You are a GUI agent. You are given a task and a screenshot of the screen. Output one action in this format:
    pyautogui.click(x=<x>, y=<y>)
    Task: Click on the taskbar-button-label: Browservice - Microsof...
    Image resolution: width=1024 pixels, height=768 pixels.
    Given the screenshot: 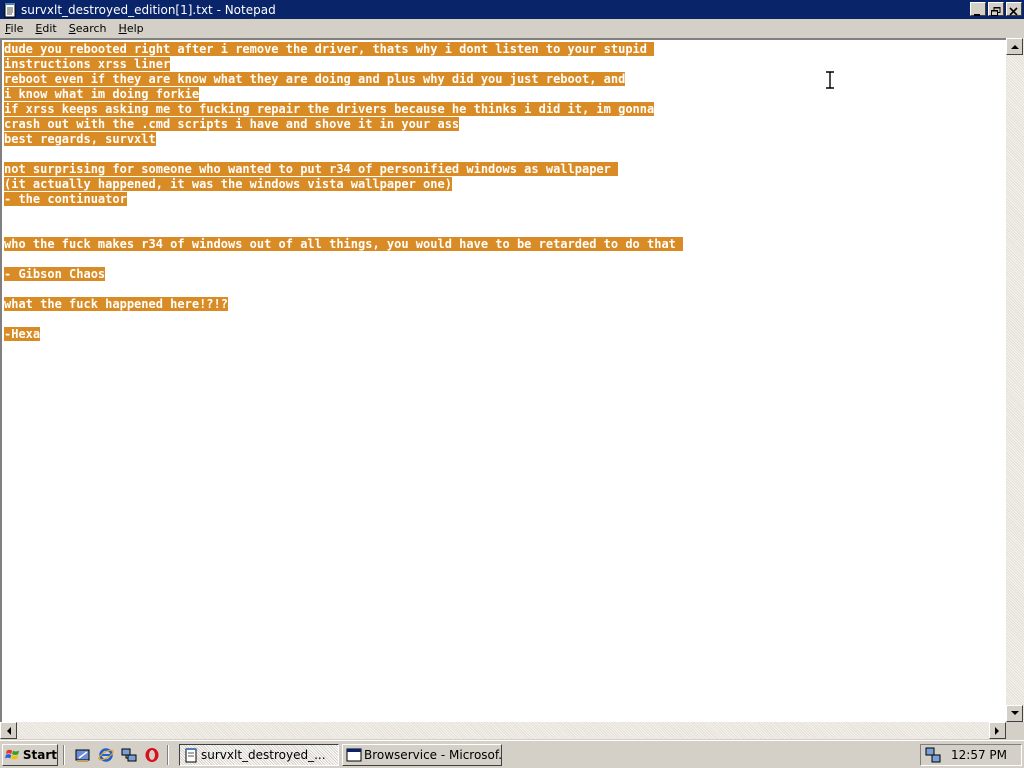 What is the action you would take?
    pyautogui.click(x=433, y=755)
    